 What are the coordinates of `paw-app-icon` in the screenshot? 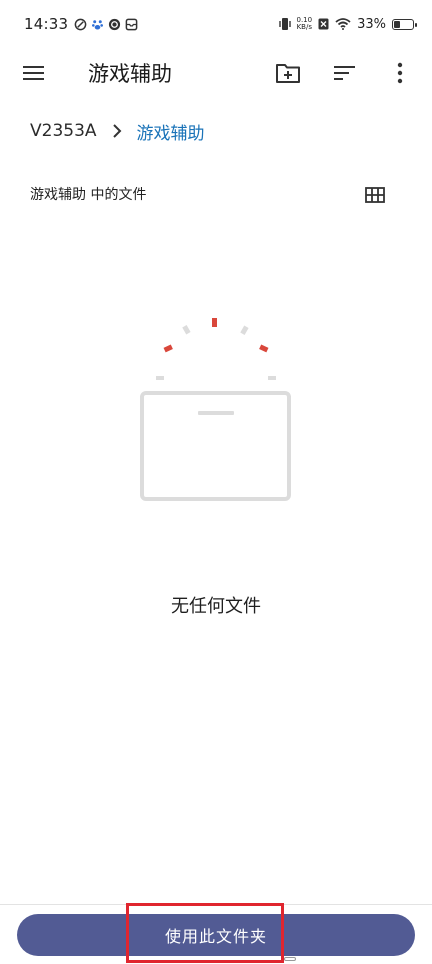 It's located at (98, 24).